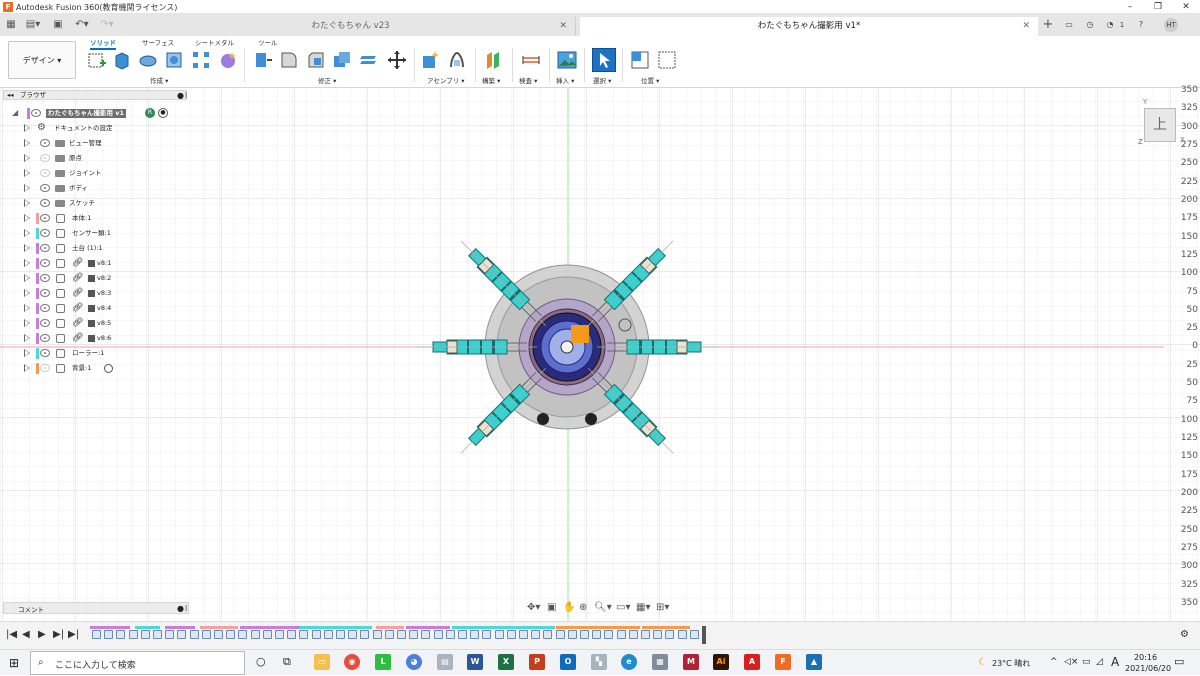  What do you see at coordinates (650, 80) in the screenshot?
I see `group-position-label: 位置 ▾` at bounding box center [650, 80].